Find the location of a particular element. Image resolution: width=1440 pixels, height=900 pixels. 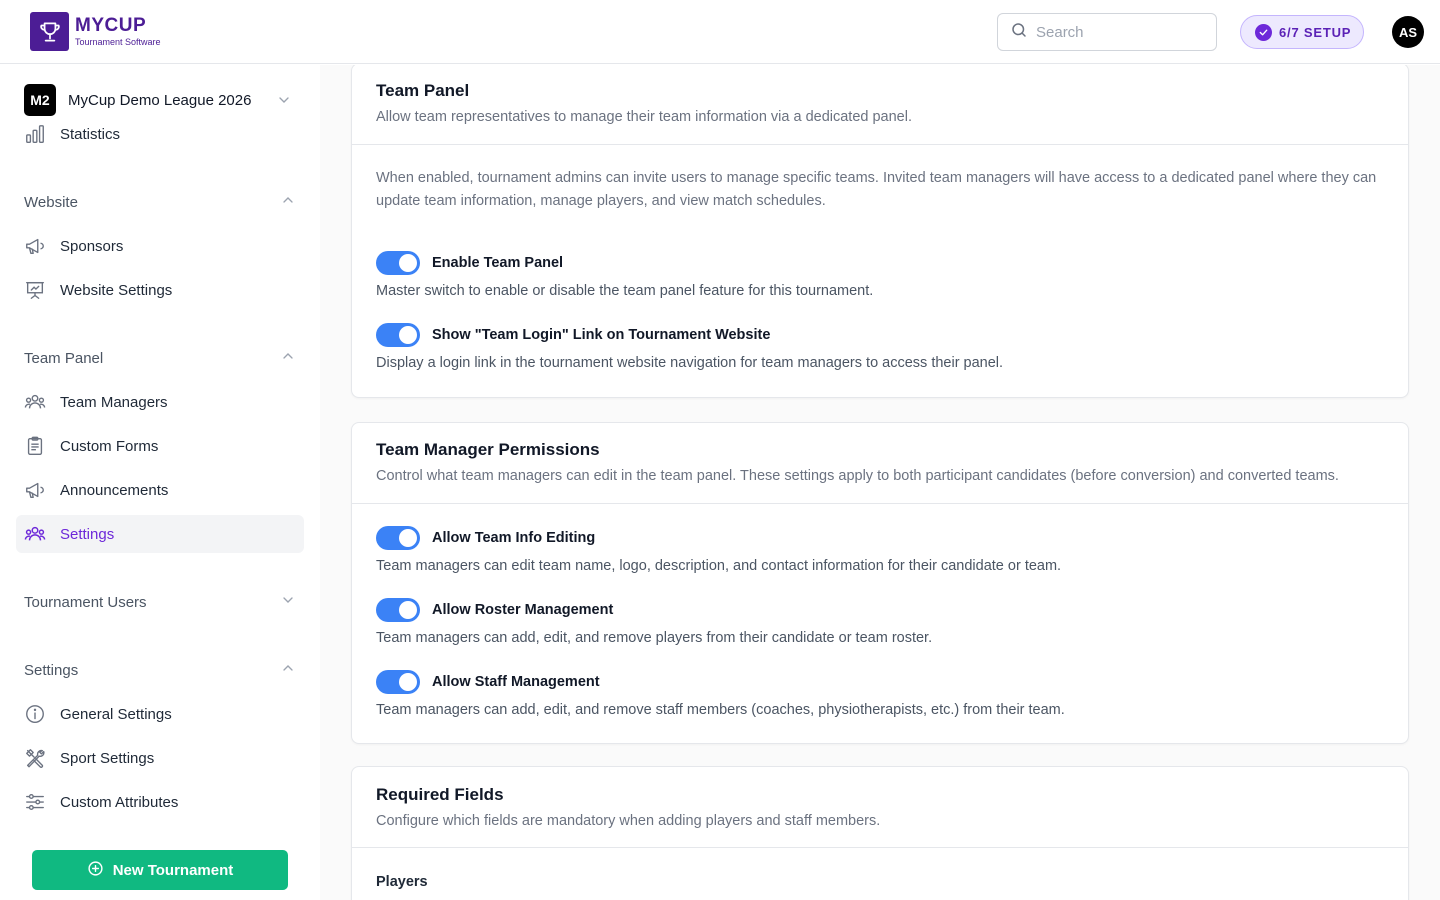

toggle-label: Allow Team Info Editing is located at coordinates (514, 538).